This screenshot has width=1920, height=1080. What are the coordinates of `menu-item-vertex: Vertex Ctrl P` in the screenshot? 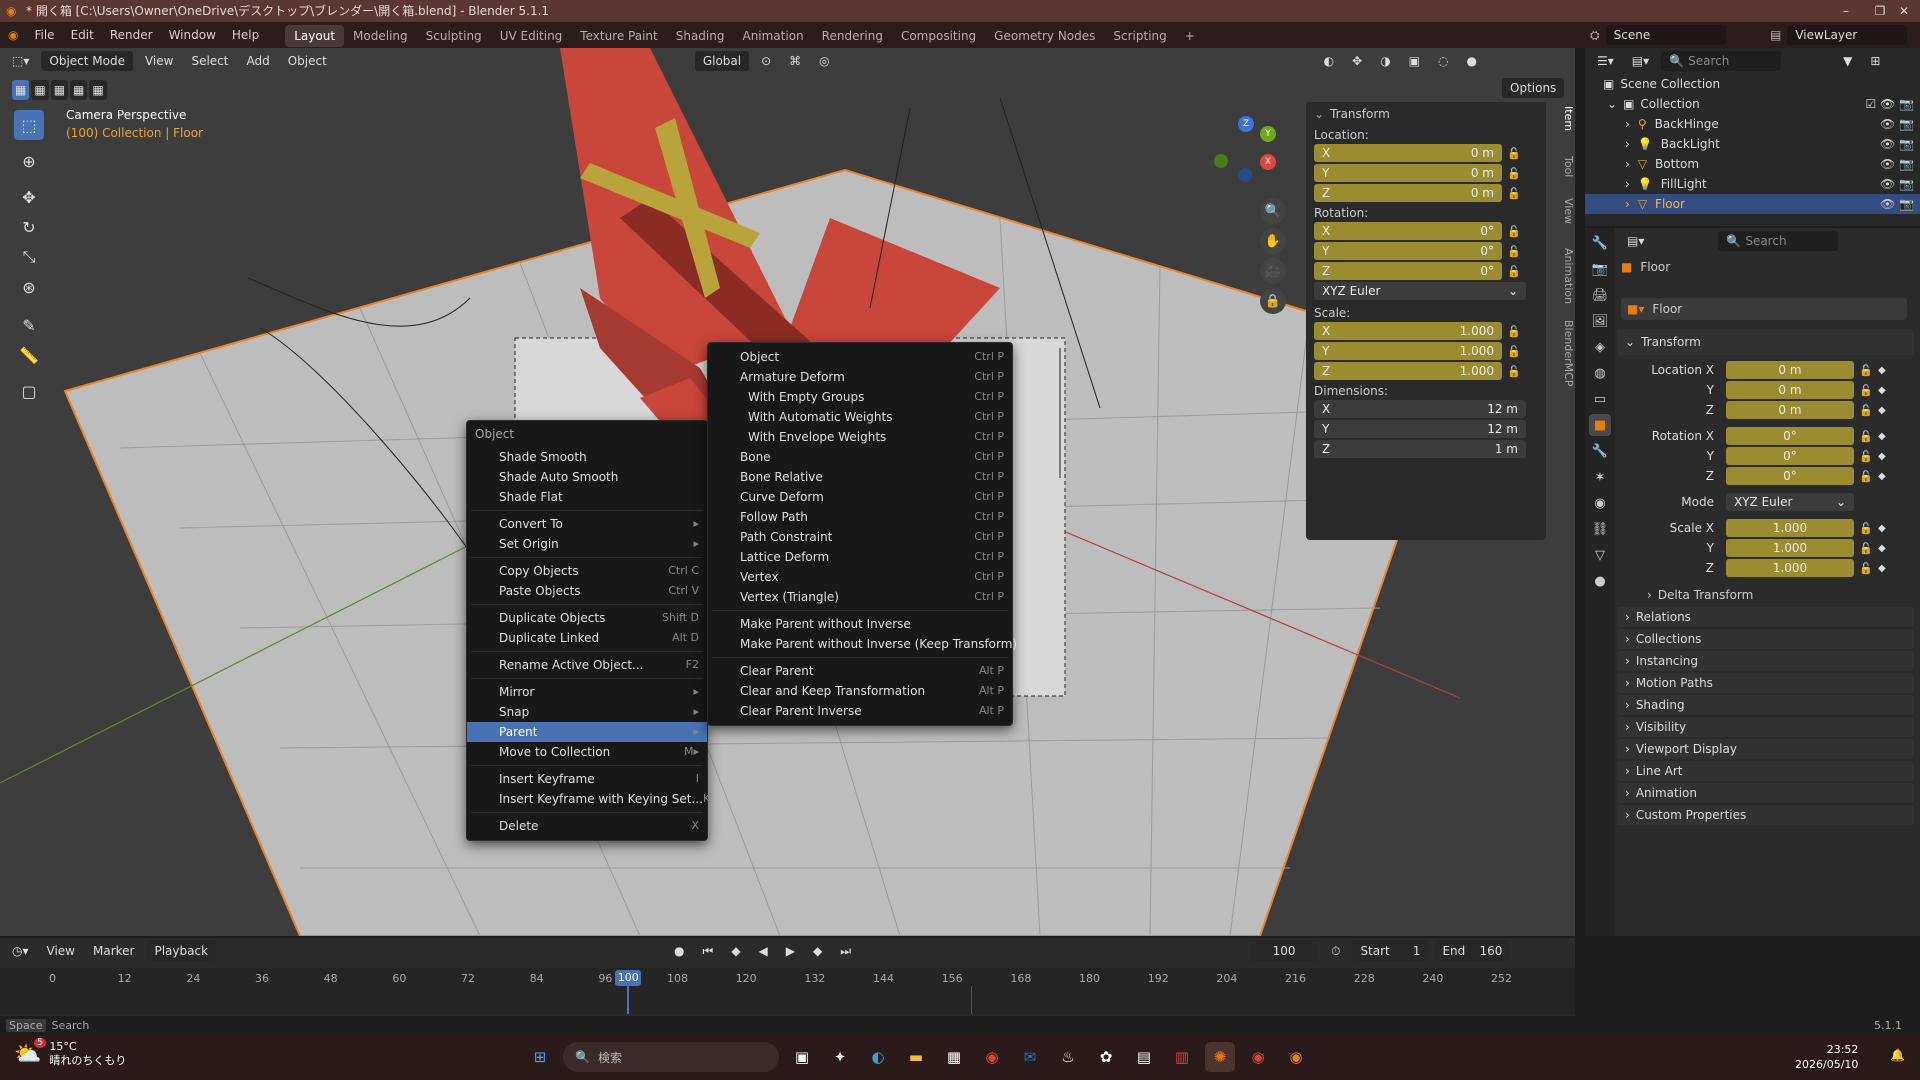 It's located at (860, 577).